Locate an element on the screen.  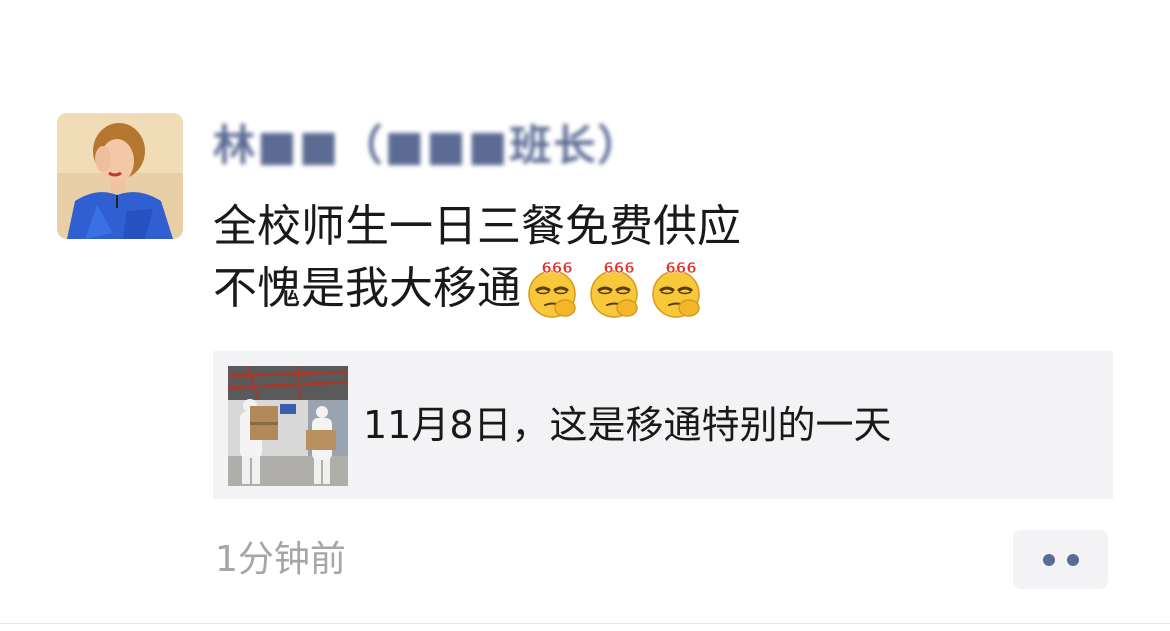
more-actions-button is located at coordinates (1060, 559).